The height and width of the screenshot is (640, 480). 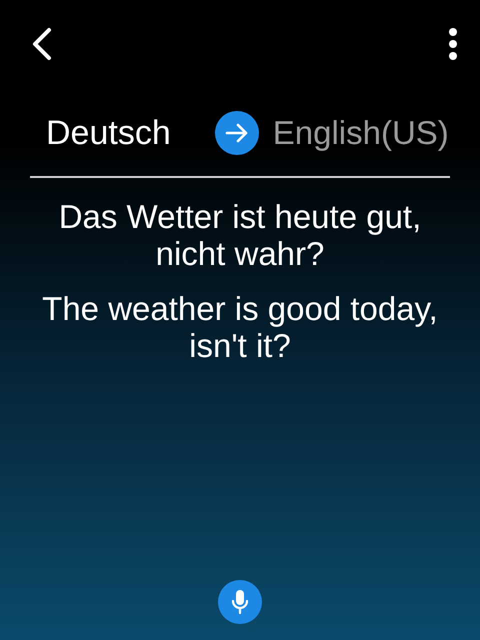 What do you see at coordinates (108, 133) in the screenshot?
I see `source-language: Deutsch` at bounding box center [108, 133].